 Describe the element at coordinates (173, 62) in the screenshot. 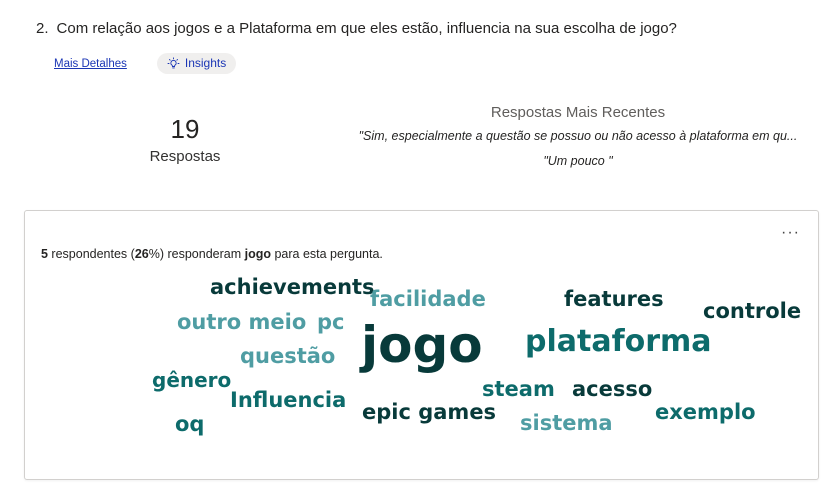

I see `lightbulb-icon` at that location.